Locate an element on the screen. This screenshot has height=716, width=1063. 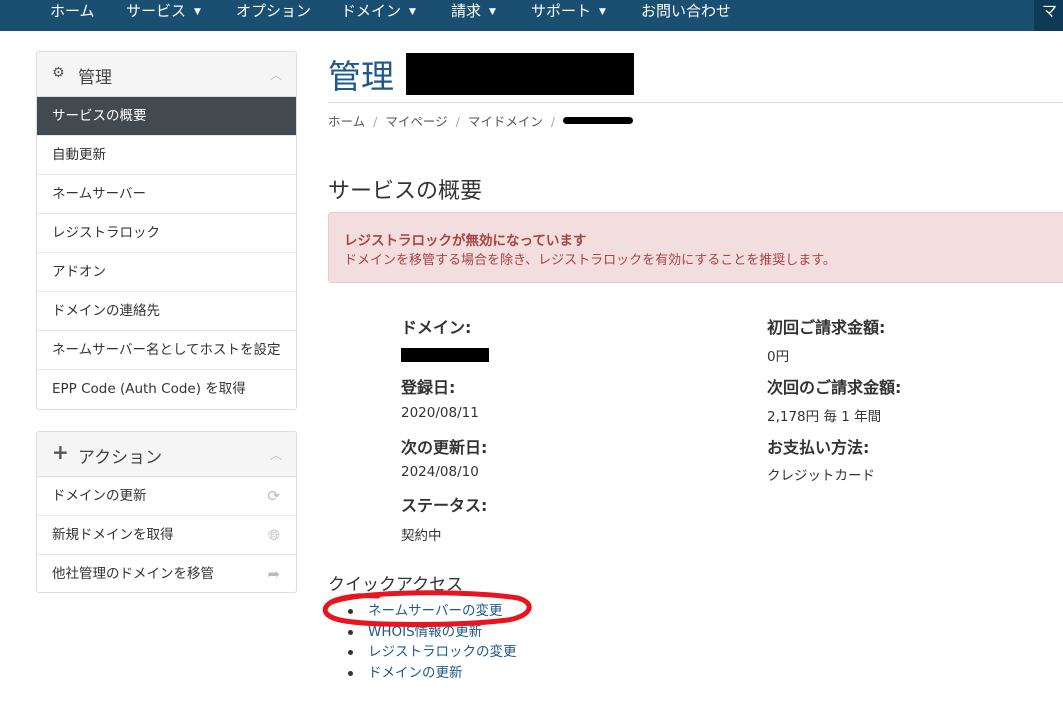
page-title: 管理 is located at coordinates (361, 76).